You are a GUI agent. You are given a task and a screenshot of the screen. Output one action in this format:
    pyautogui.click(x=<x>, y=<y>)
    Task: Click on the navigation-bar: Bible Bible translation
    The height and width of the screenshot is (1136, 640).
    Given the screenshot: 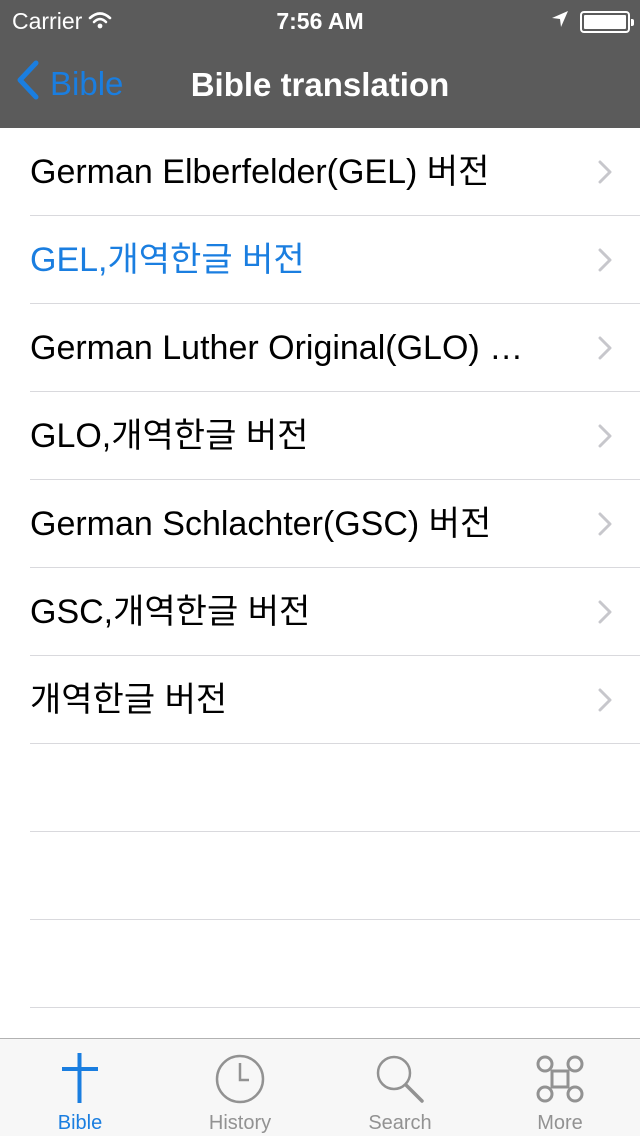 What is the action you would take?
    pyautogui.click(x=320, y=84)
    